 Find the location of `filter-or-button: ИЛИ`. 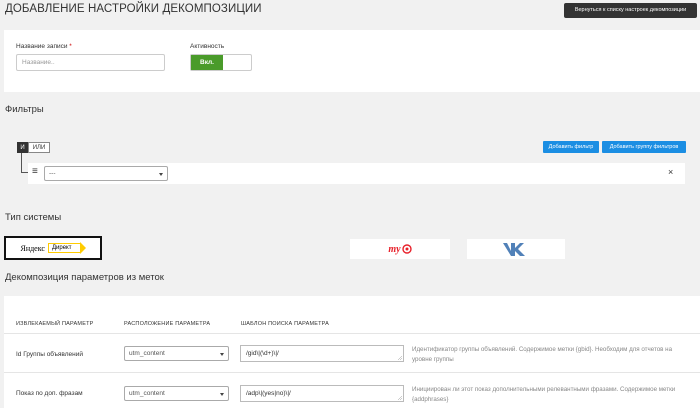

filter-or-button: ИЛИ is located at coordinates (39, 147).